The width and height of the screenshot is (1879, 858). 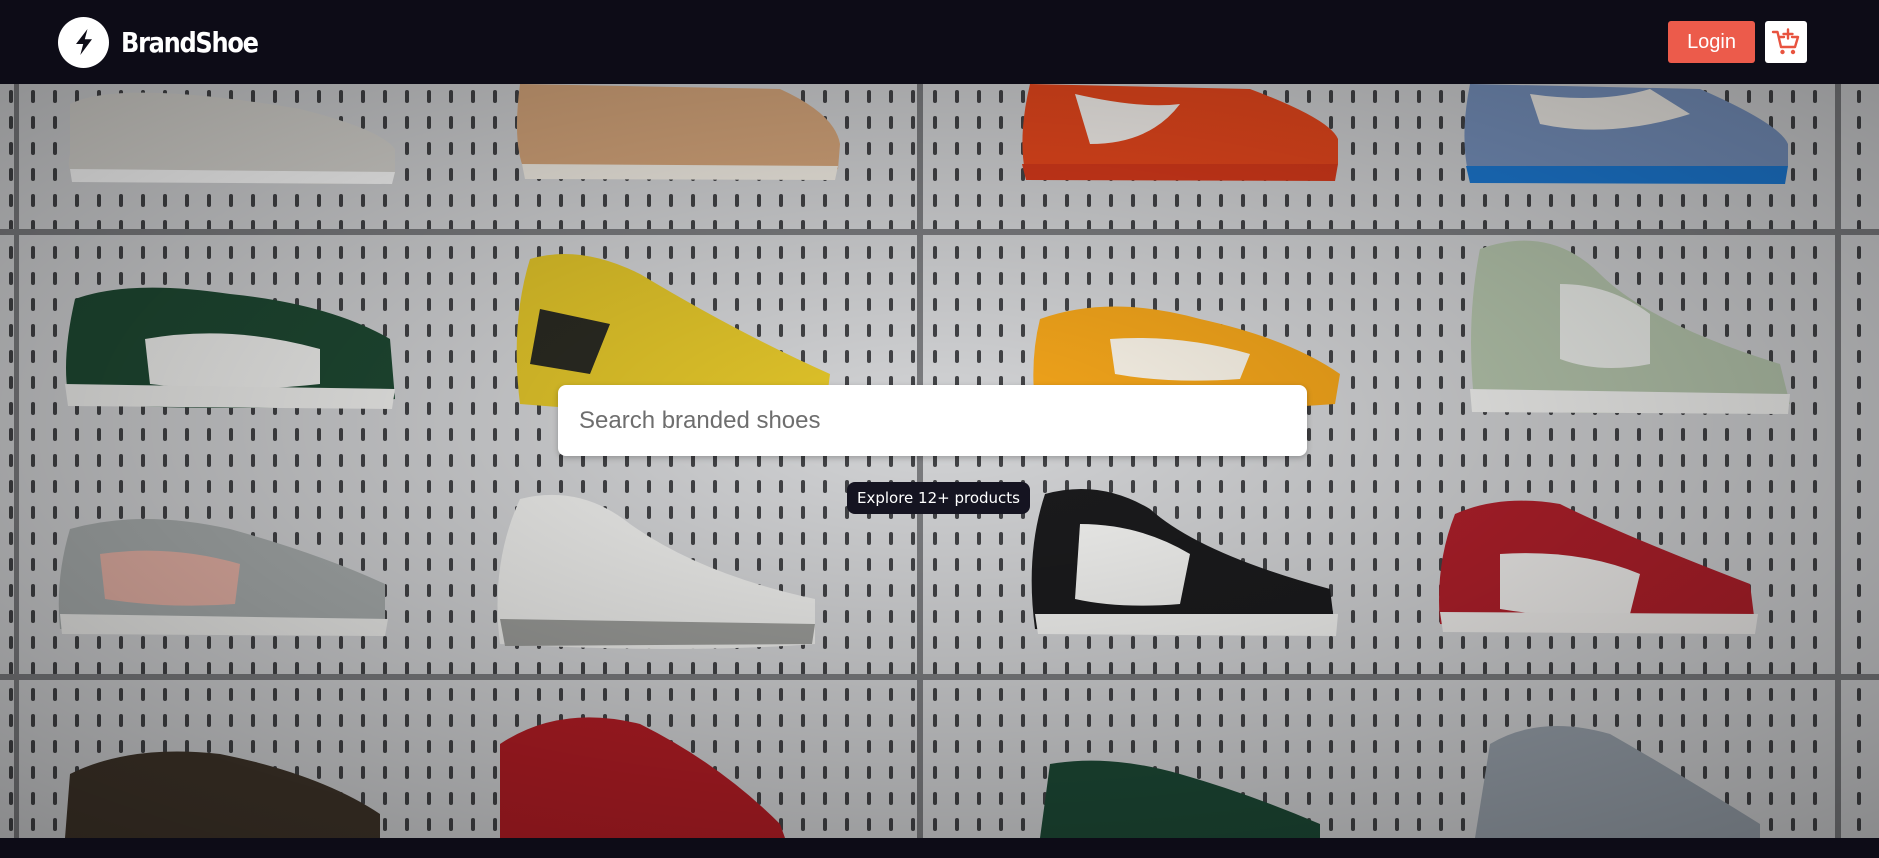 I want to click on search-input, so click(x=932, y=420).